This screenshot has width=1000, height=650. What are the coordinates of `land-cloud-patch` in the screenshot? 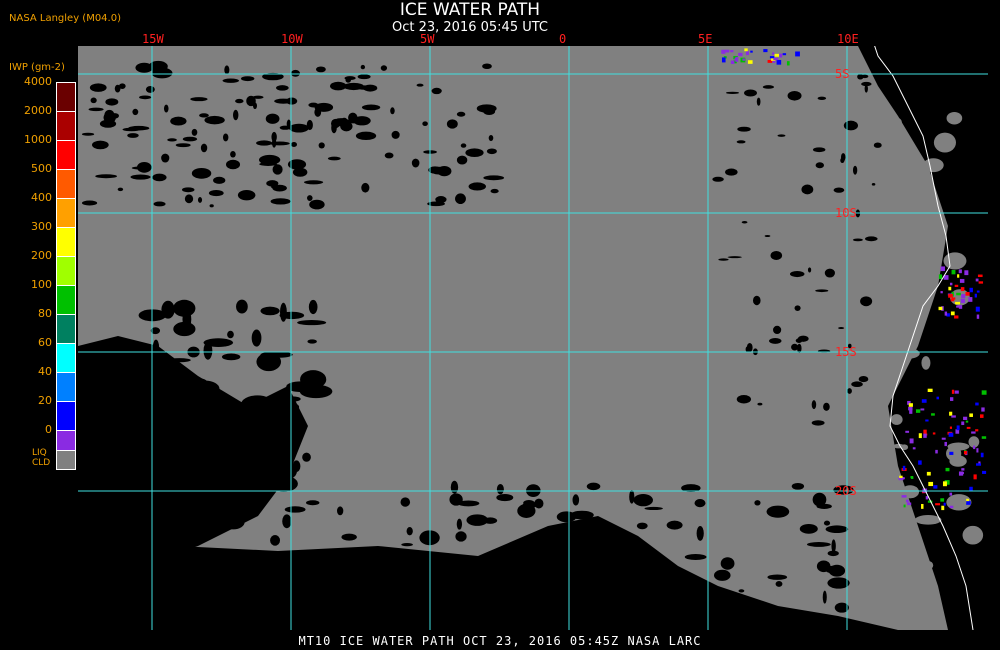 It's located at (954, 118).